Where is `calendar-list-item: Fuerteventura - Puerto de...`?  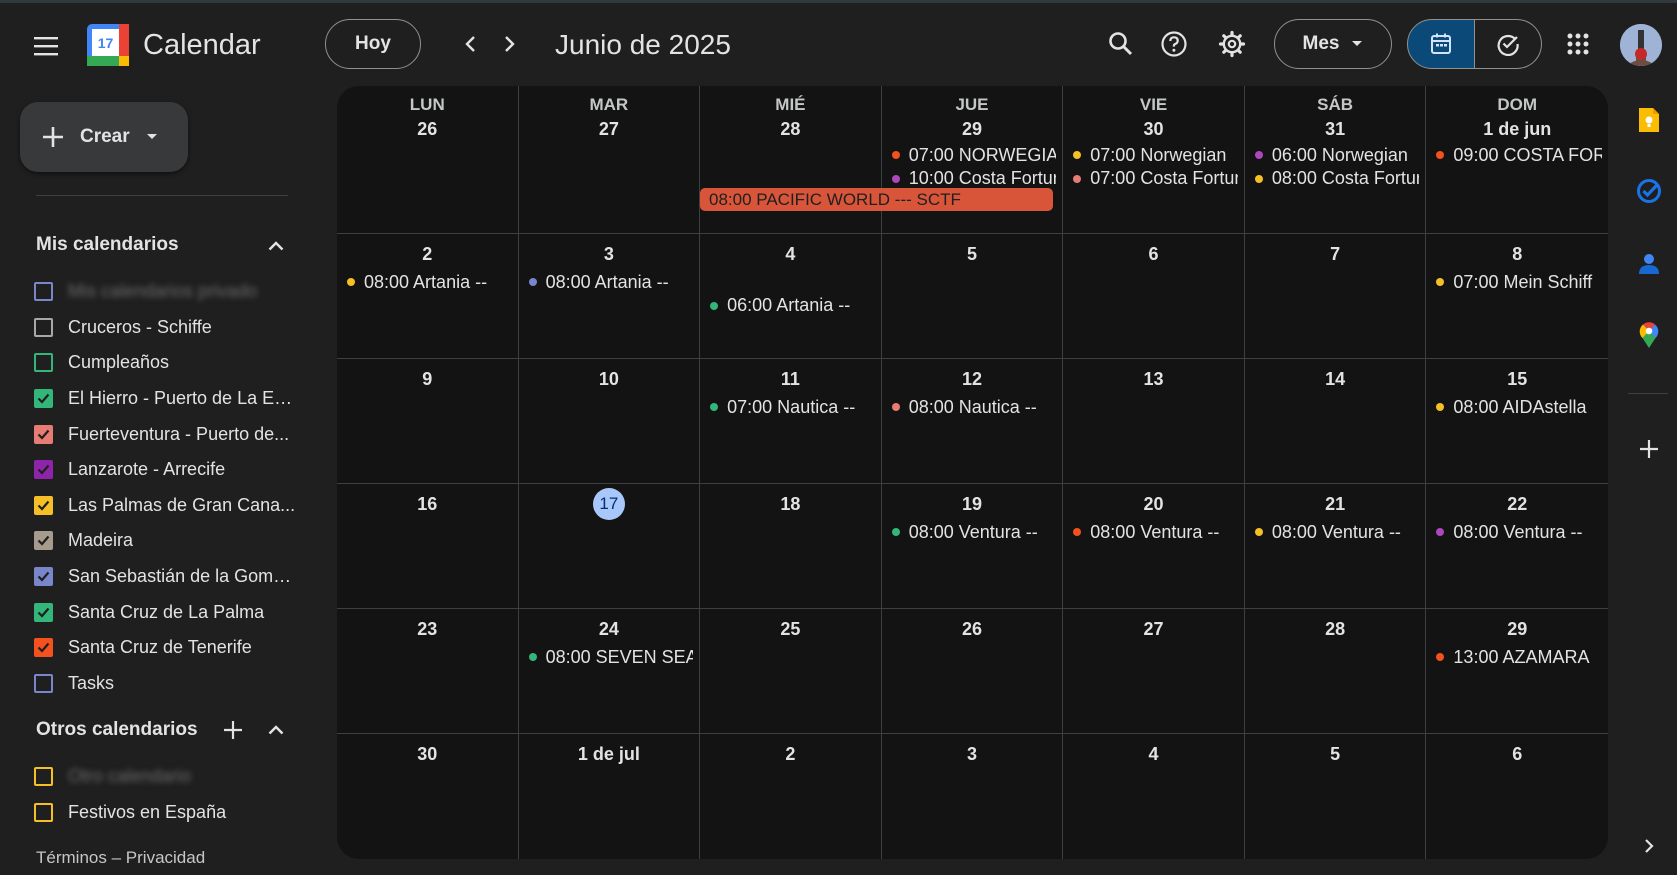
calendar-list-item: Fuerteventura - Puerto de... is located at coordinates (179, 434).